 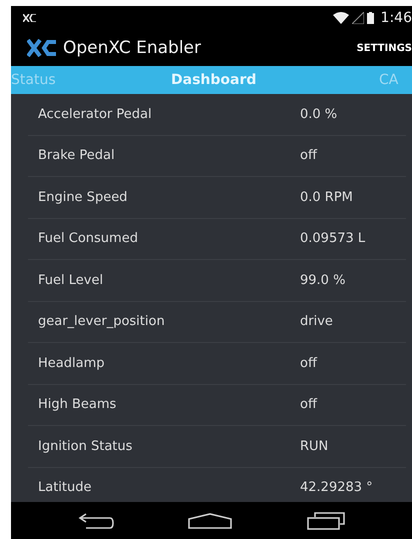 What do you see at coordinates (95, 114) in the screenshot?
I see `measurement-name: Accelerator Pedal` at bounding box center [95, 114].